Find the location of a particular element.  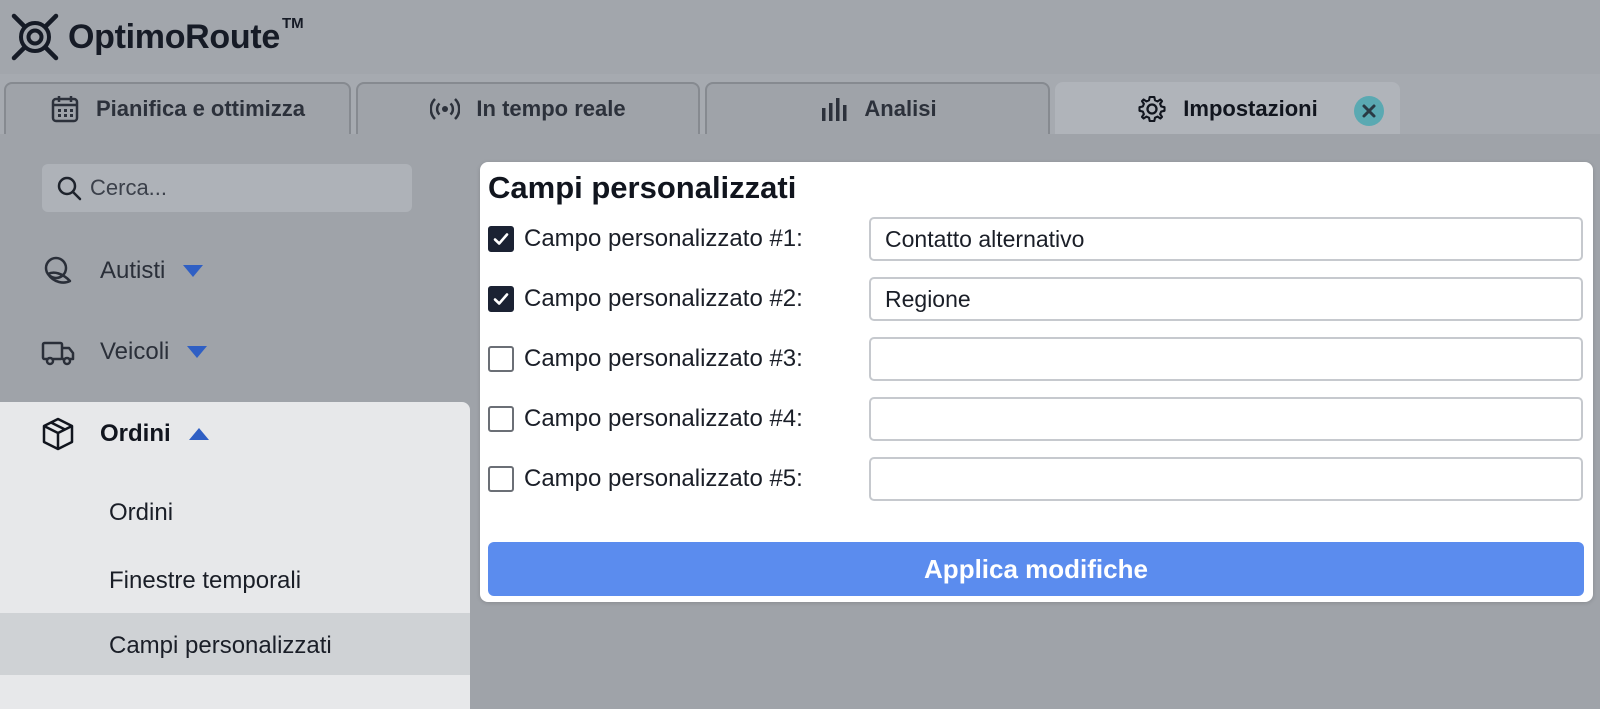

apply-changes-button: Applica modifiche is located at coordinates (1036, 569).